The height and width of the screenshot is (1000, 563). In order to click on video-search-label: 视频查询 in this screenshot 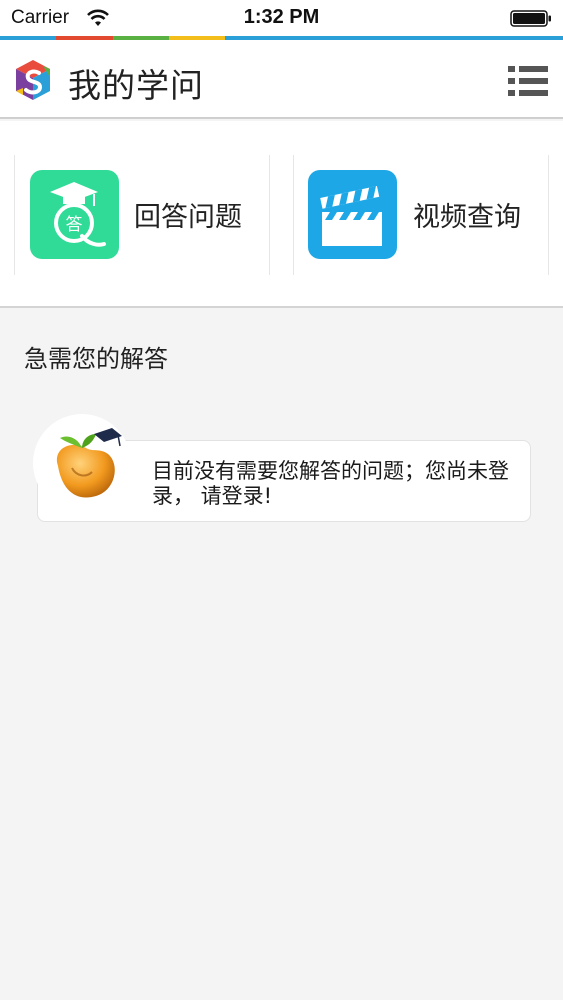, I will do `click(467, 217)`.